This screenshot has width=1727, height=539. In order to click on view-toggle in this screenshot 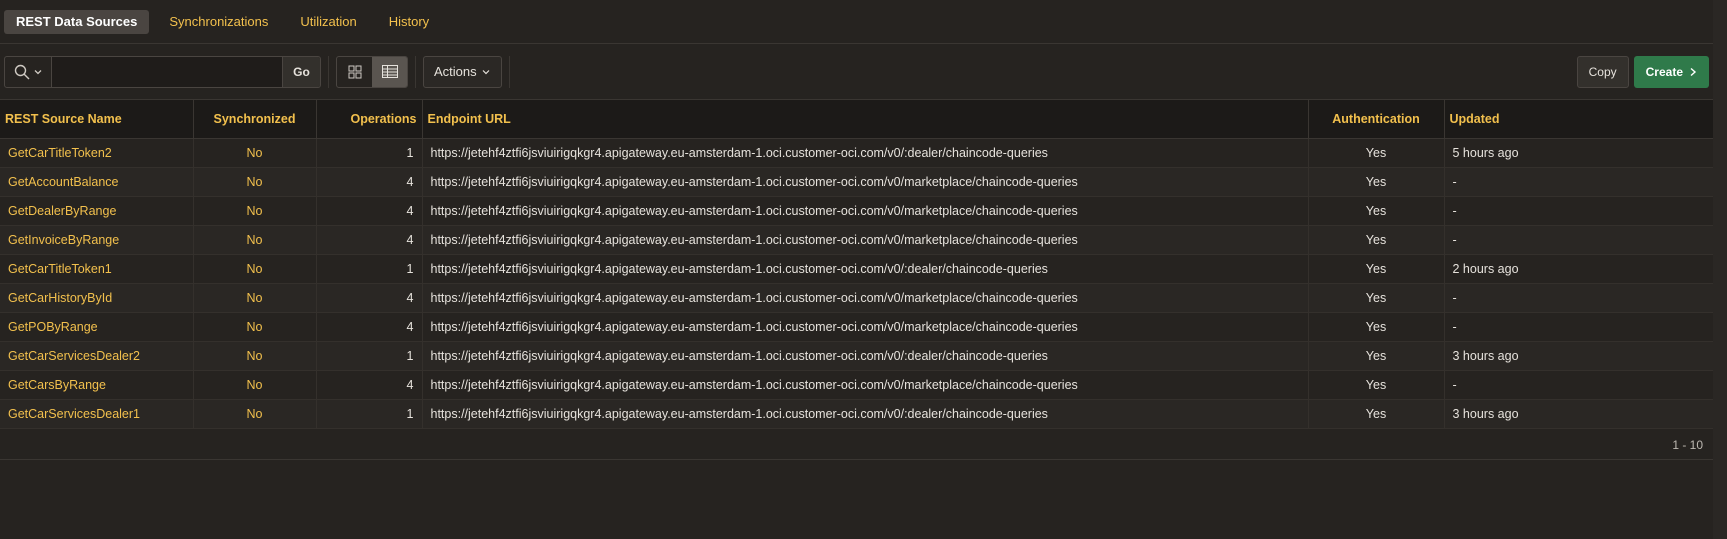, I will do `click(372, 71)`.